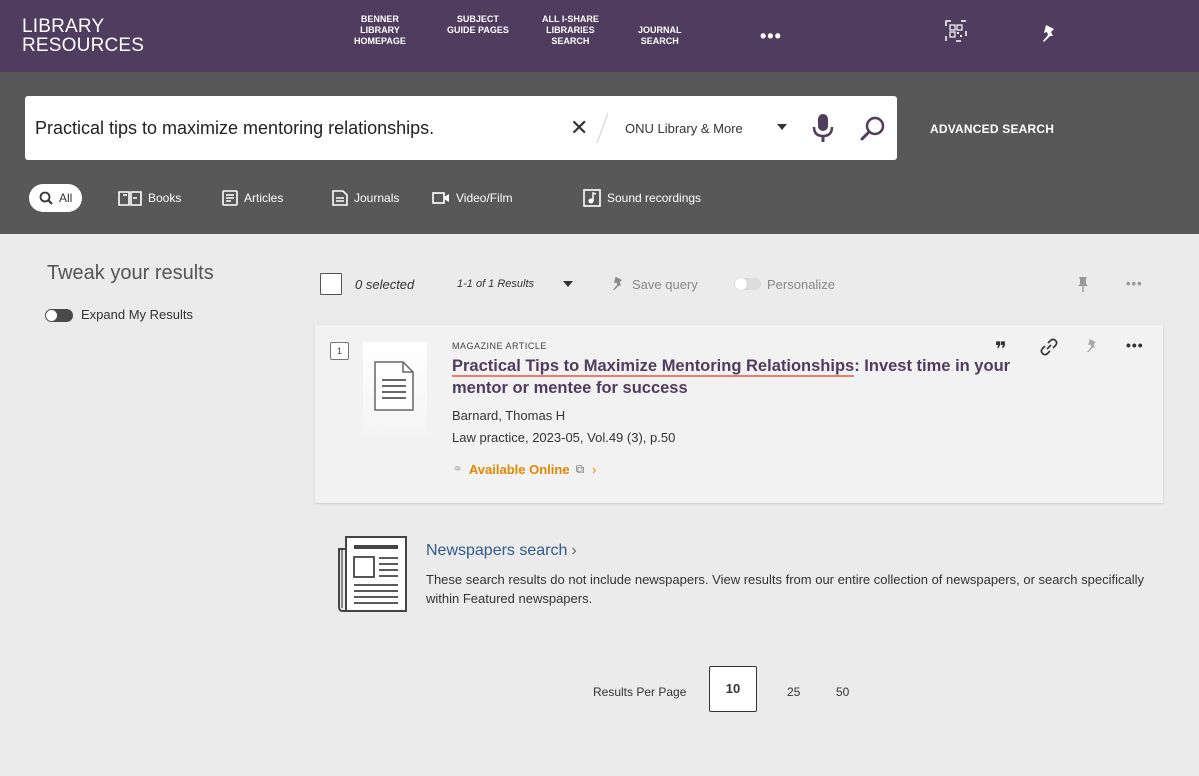 The width and height of the screenshot is (1199, 776). I want to click on search-scope-select: ONU Library & More, so click(684, 128).